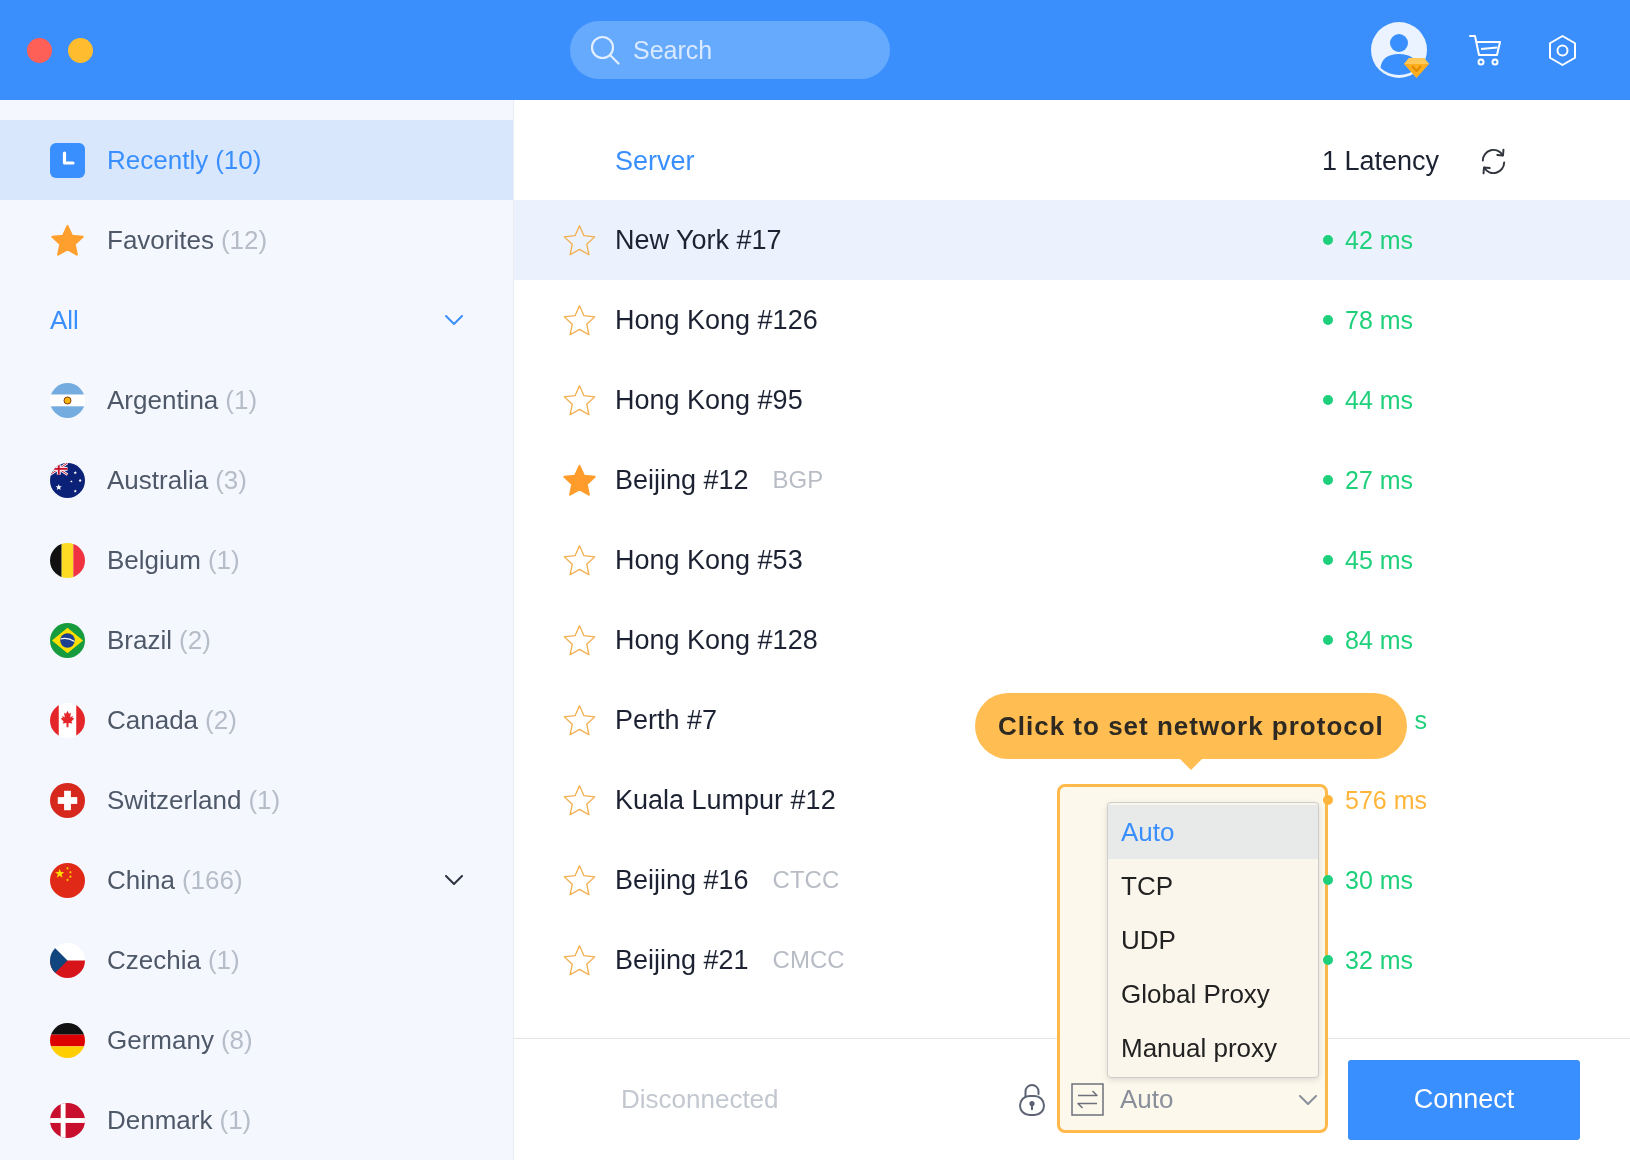 The width and height of the screenshot is (1630, 1160). What do you see at coordinates (67, 880) in the screenshot?
I see `china-flag-icon` at bounding box center [67, 880].